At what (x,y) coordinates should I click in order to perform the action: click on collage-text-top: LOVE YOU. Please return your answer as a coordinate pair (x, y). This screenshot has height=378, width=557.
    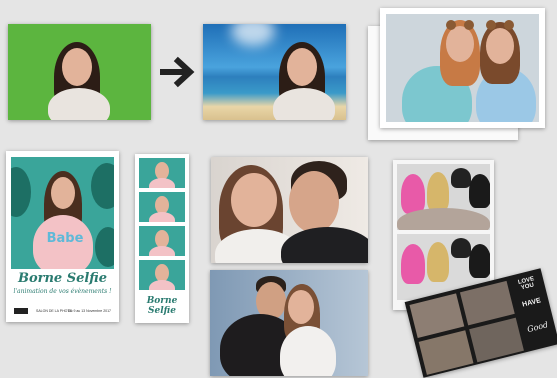
    Looking at the image, I should click on (526, 284).